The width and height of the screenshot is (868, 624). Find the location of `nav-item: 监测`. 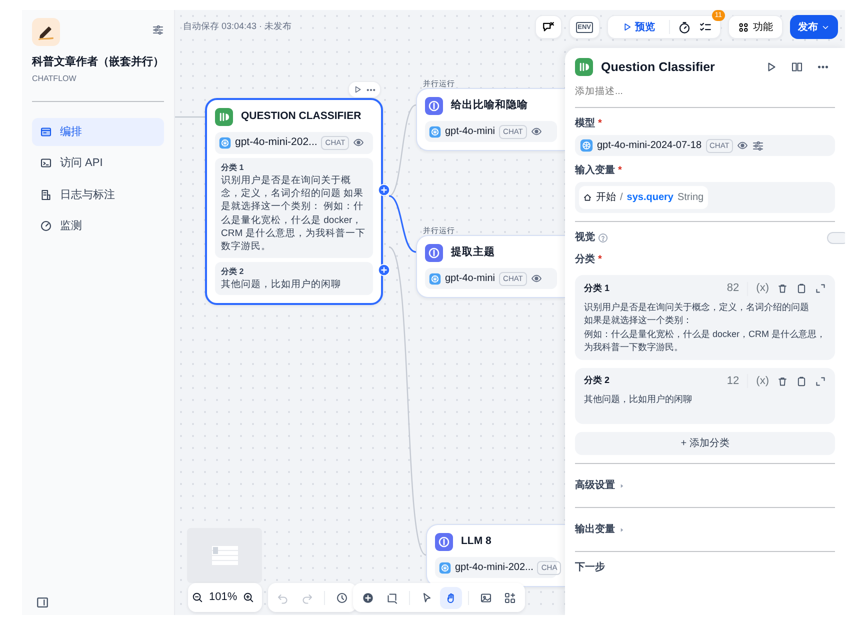

nav-item: 监测 is located at coordinates (98, 226).